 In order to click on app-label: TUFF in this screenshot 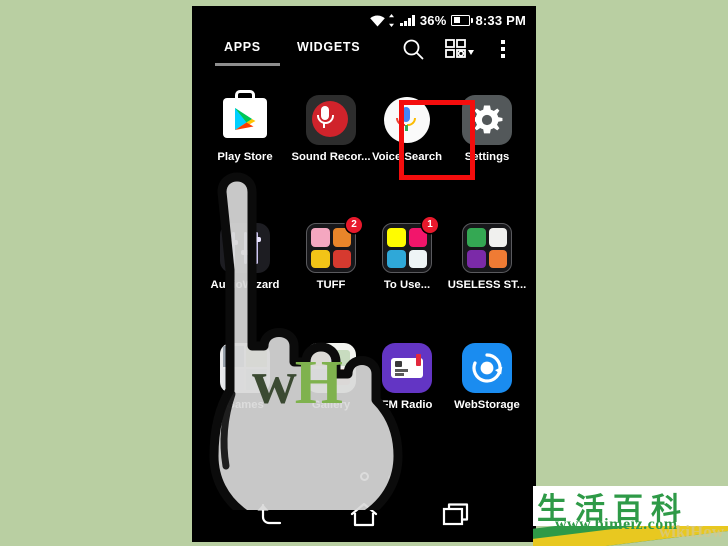, I will do `click(331, 285)`.